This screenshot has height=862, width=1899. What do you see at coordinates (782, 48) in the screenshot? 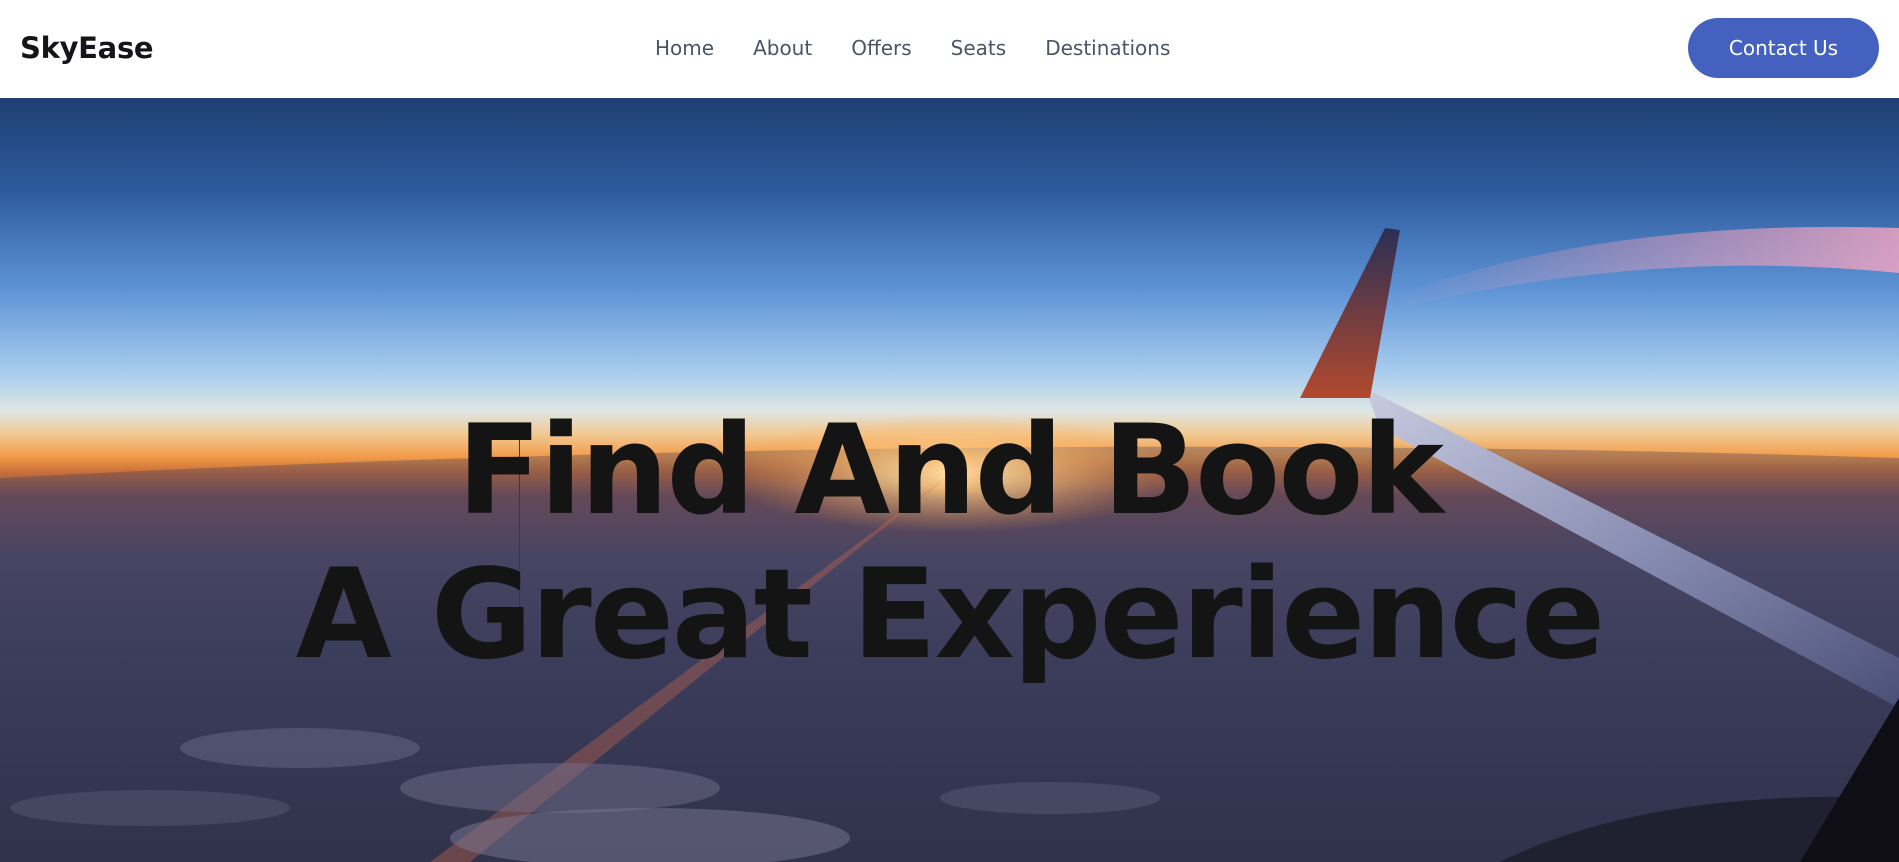
I see `nav-link-about: About` at bounding box center [782, 48].